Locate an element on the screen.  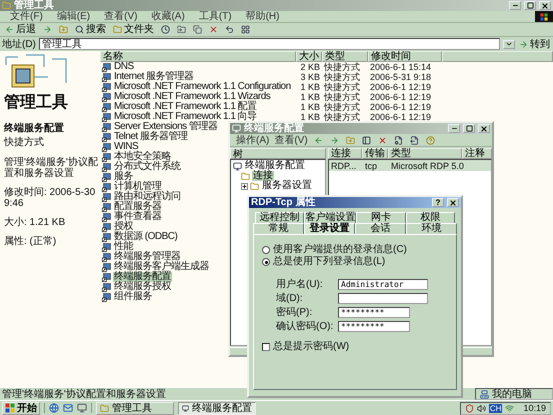
column-header: 名称 is located at coordinates (198, 56).